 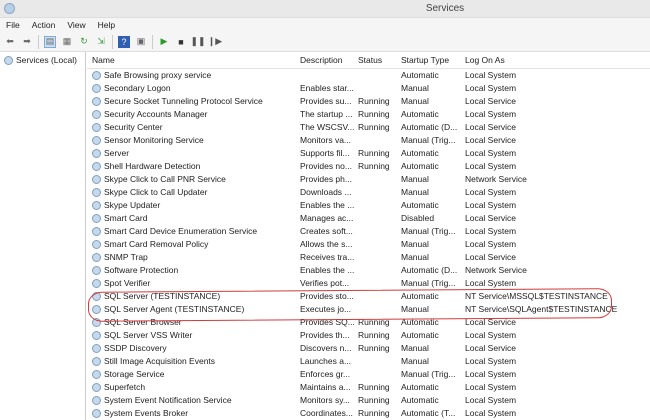 What do you see at coordinates (194, 205) in the screenshot?
I see `service-name: Skype Updater` at bounding box center [194, 205].